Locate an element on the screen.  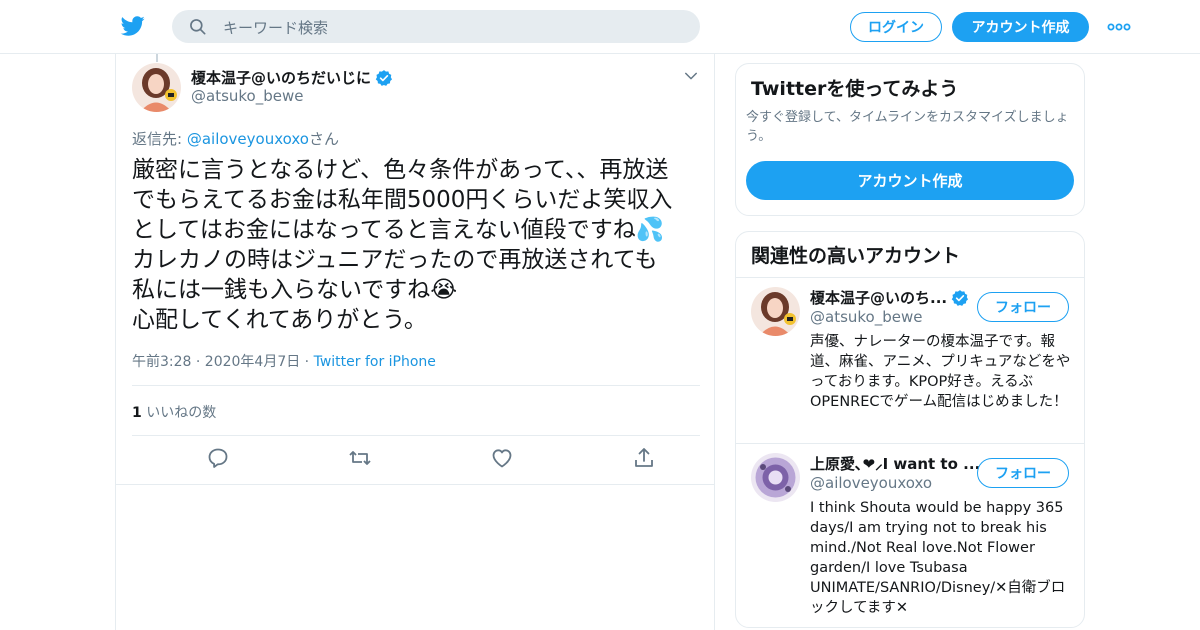
top-bar: キーワード検索 ログイン アカウント作成 is located at coordinates (600, 27).